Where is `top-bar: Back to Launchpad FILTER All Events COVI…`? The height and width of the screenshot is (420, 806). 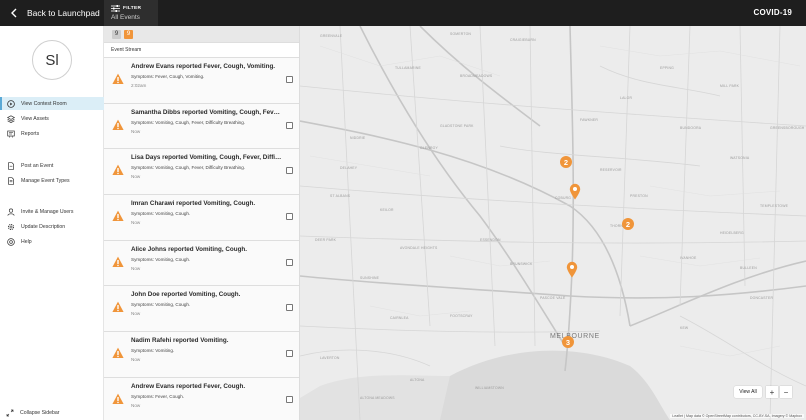
top-bar: Back to Launchpad FILTER All Events COVI… is located at coordinates (403, 13).